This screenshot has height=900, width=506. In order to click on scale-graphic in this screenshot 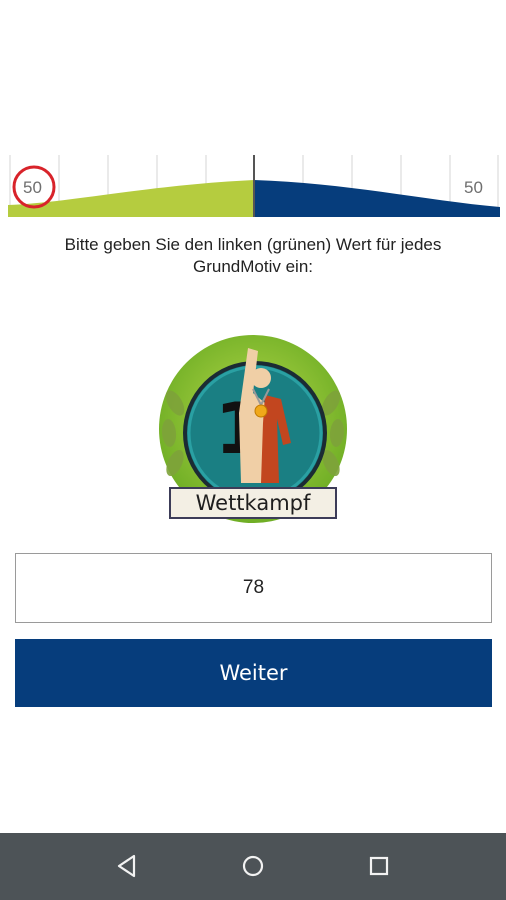, I will do `click(254, 186)`.